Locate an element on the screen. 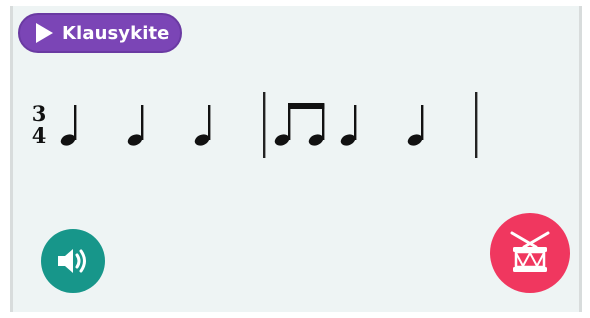  speaker-icon is located at coordinates (72, 261).